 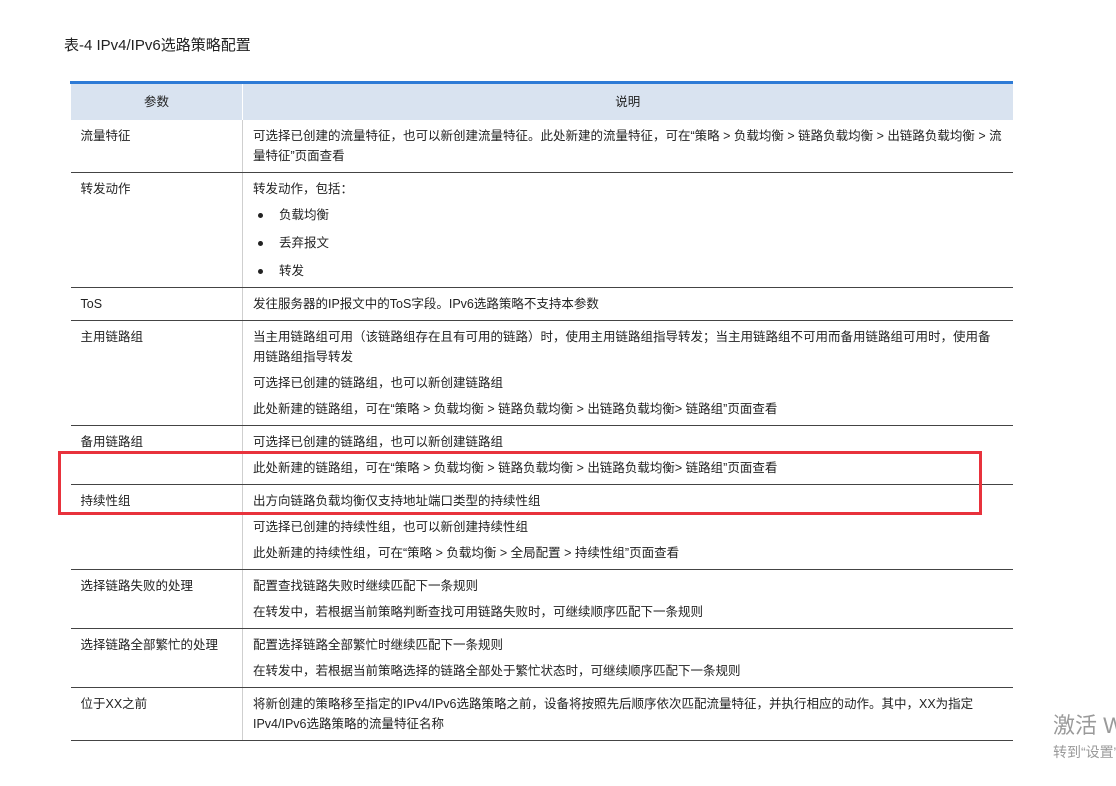 I want to click on activation-watermark: 激活 W 转到“设置”, so click(x=1084, y=735).